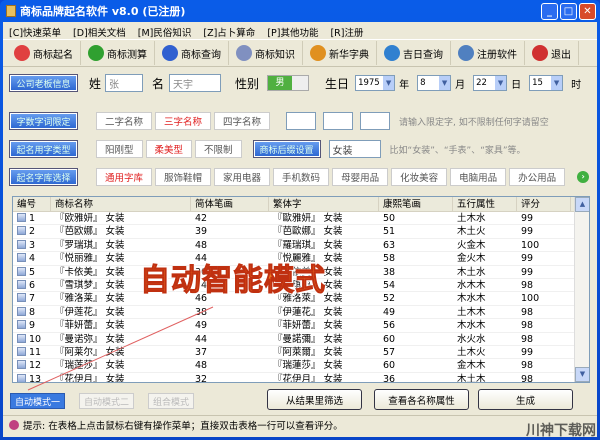  What do you see at coordinates (120, 348) in the screenshot?
I see `annotation-line` at bounding box center [120, 348].